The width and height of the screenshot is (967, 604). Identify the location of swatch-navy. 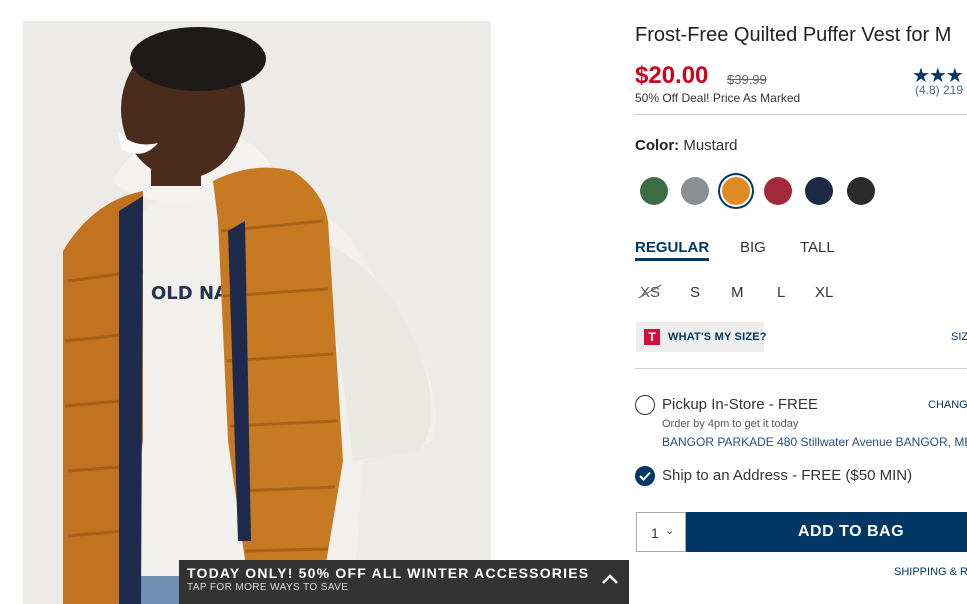
(819, 191).